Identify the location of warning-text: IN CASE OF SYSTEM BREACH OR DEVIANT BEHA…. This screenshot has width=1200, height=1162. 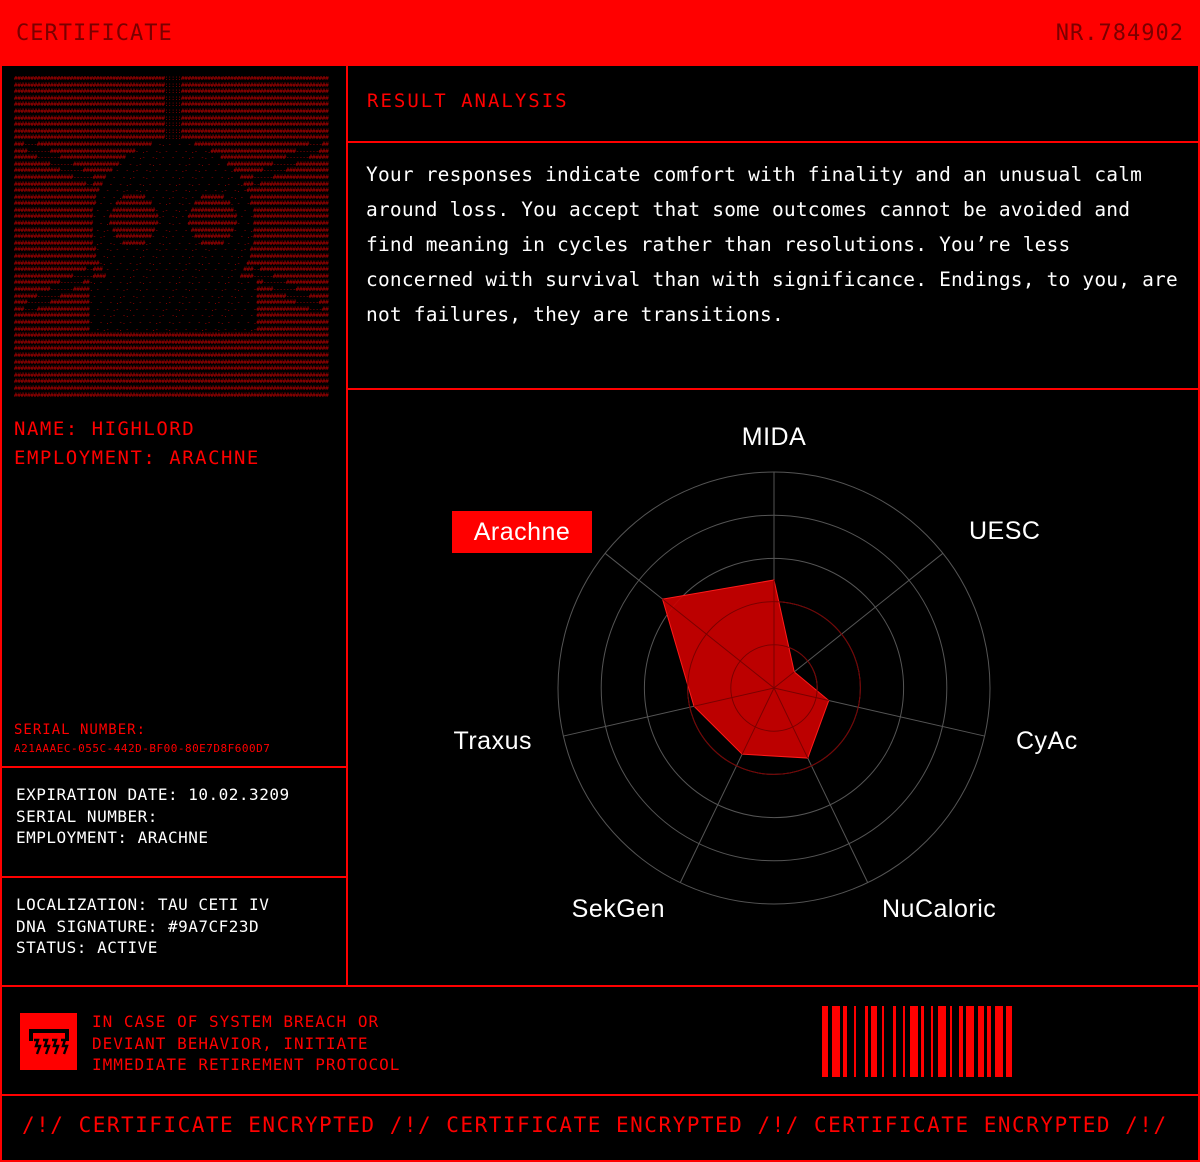
(246, 1043).